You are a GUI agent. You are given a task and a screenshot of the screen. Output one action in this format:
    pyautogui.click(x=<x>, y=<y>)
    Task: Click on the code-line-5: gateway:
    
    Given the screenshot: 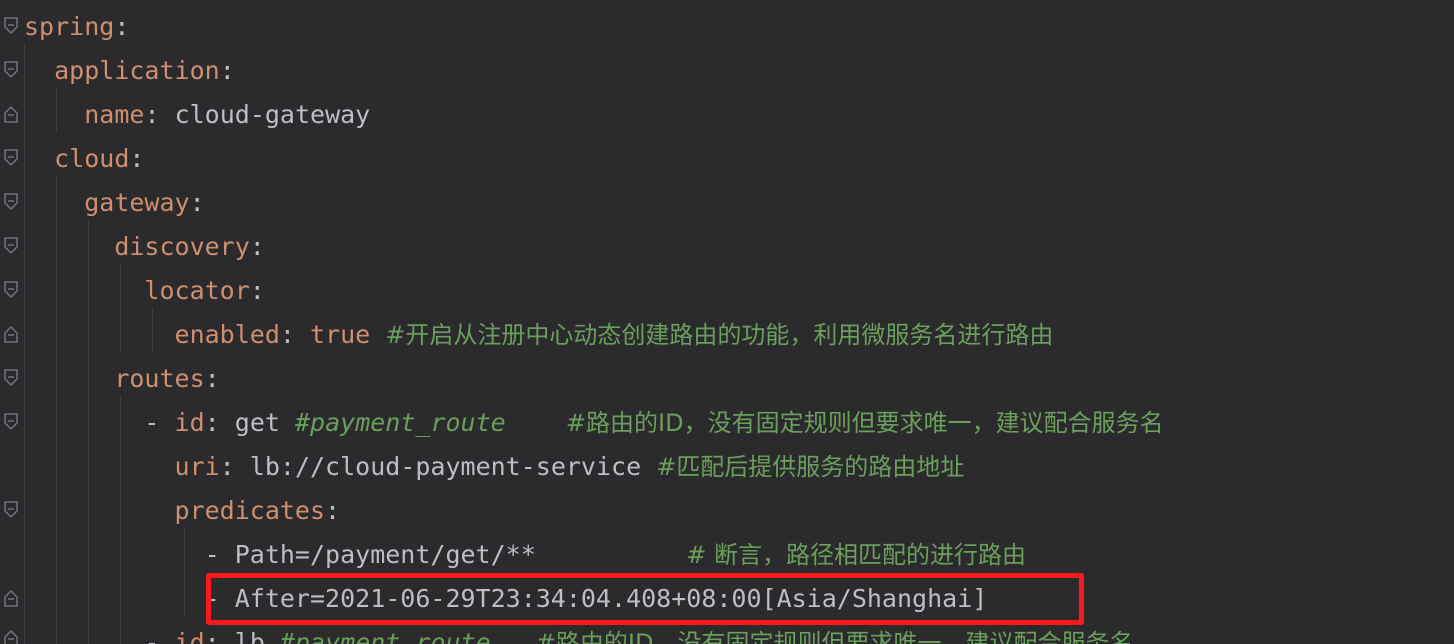 What is the action you would take?
    pyautogui.click(x=114, y=203)
    